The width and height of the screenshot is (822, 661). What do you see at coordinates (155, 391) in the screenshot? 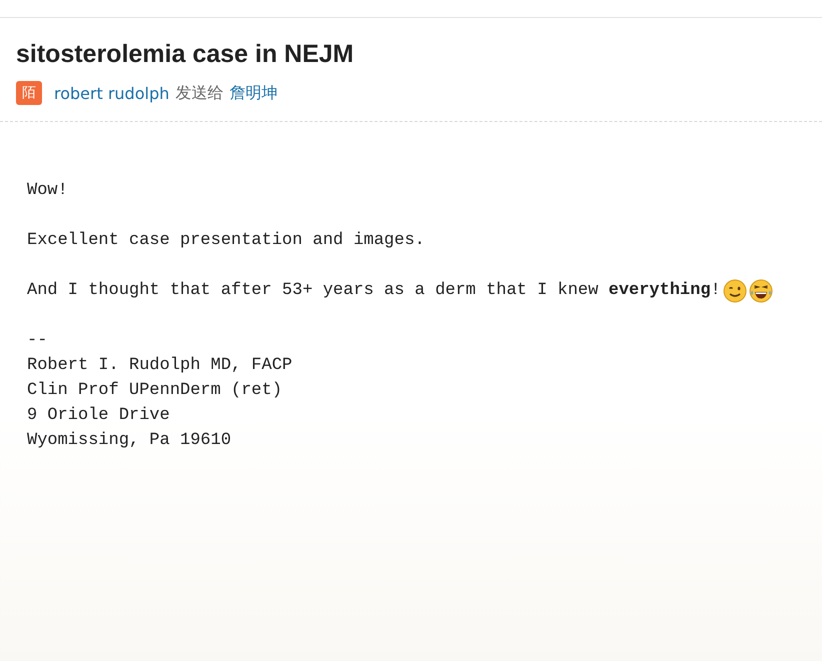
I see `signature-line: Clin Prof UPennDerm (ret)` at bounding box center [155, 391].